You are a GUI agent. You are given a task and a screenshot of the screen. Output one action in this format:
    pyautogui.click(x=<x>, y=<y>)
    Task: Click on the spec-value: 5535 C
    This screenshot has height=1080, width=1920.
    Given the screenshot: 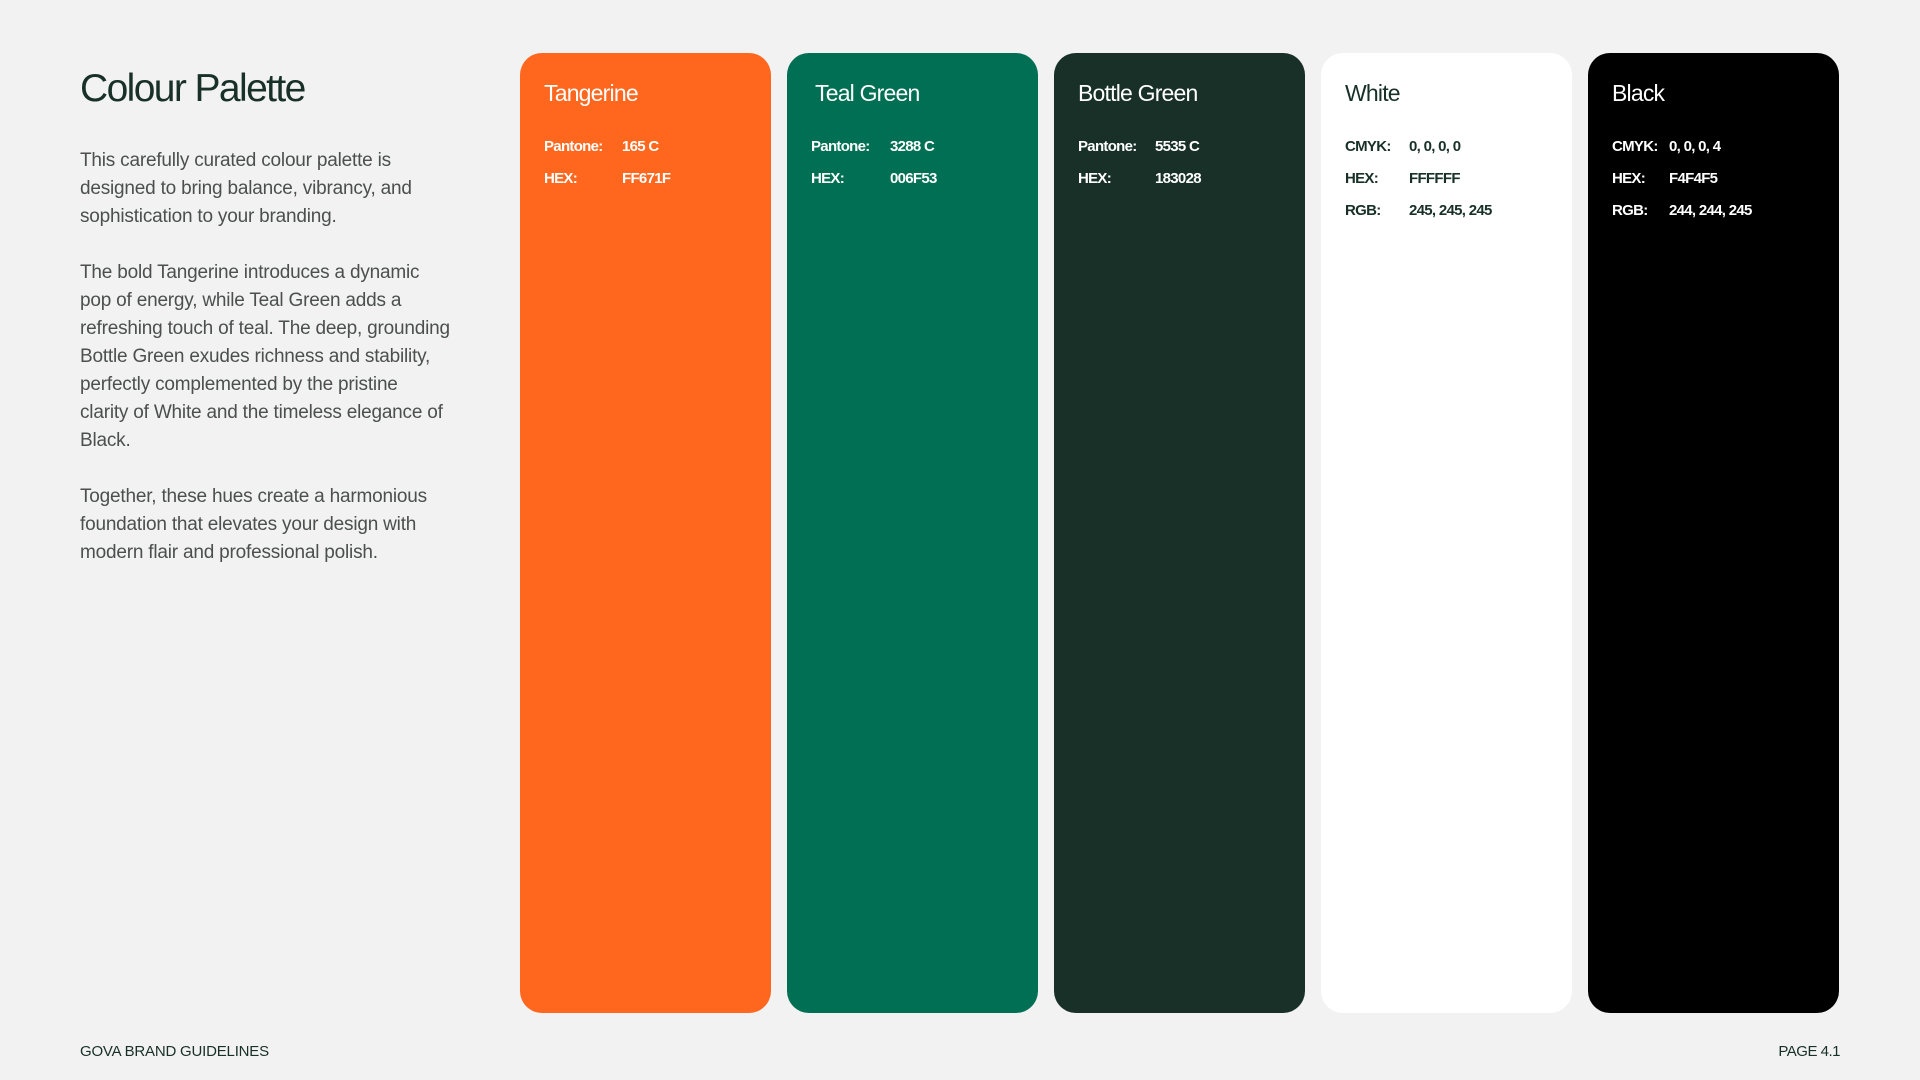 What is the action you would take?
    pyautogui.click(x=1177, y=146)
    